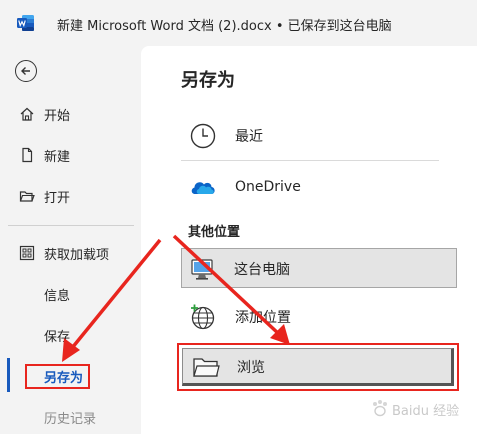 This screenshot has width=477, height=434. I want to click on open-folder-icon, so click(27, 196).